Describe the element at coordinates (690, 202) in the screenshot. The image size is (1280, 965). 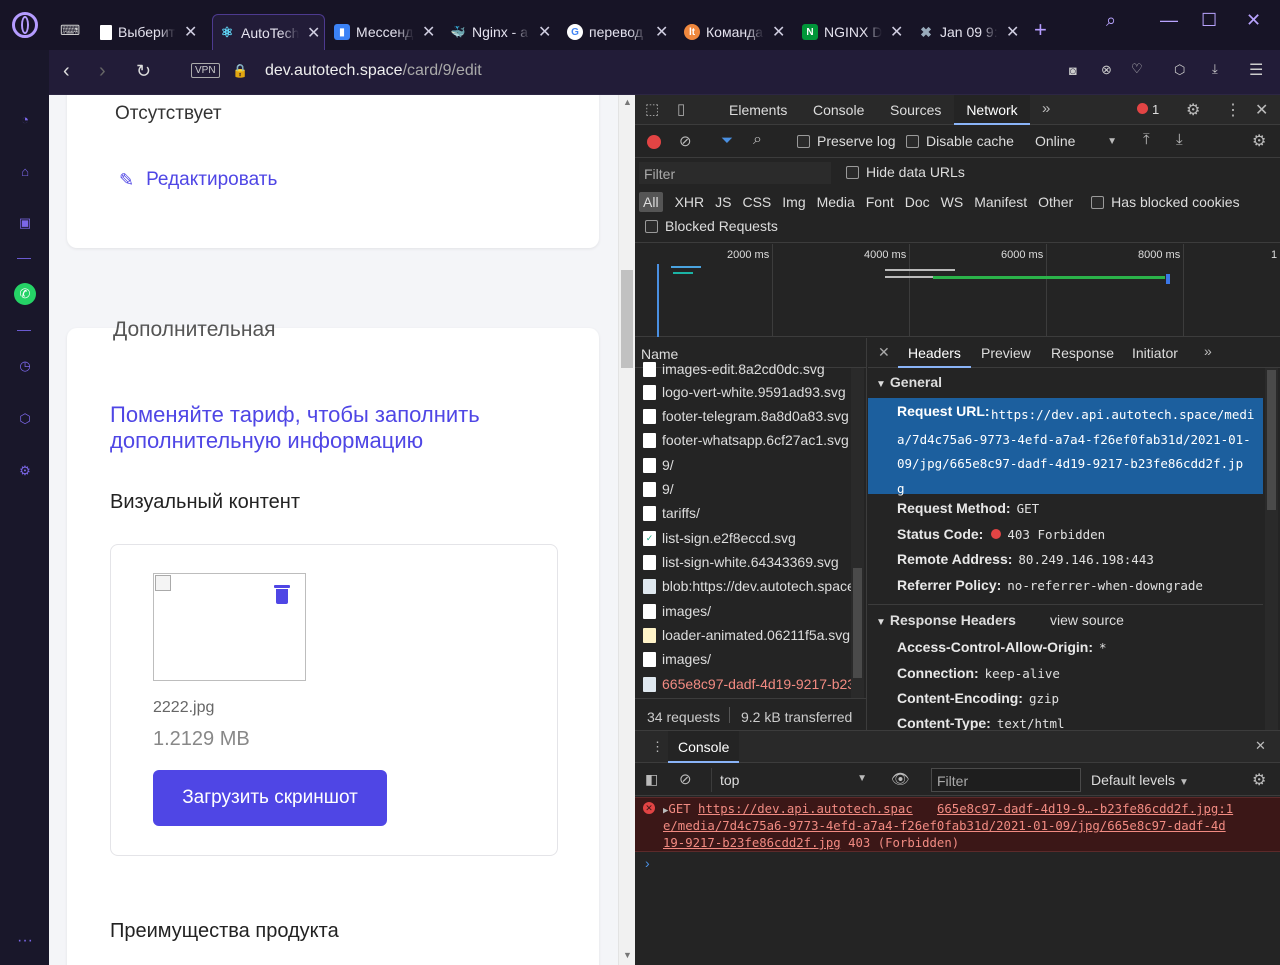
I see `type-xhr: XHR` at that location.